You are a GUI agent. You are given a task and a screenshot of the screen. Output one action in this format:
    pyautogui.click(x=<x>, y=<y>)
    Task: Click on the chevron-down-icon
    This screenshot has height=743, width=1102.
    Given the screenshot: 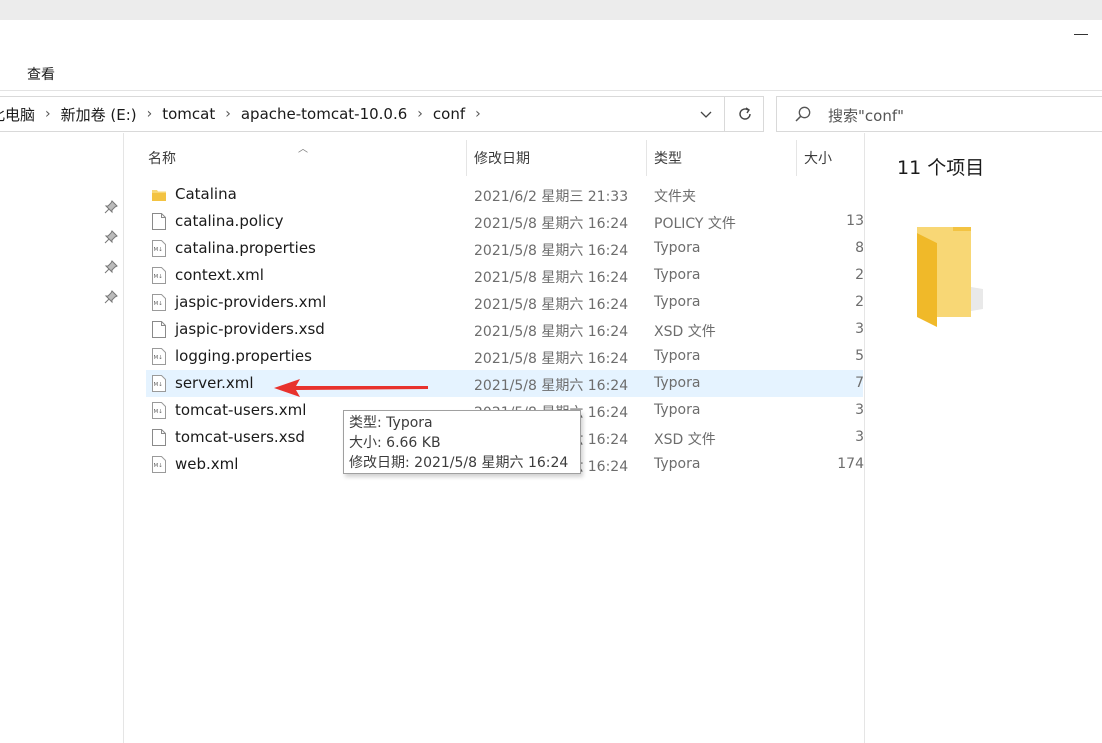 What is the action you would take?
    pyautogui.click(x=706, y=115)
    